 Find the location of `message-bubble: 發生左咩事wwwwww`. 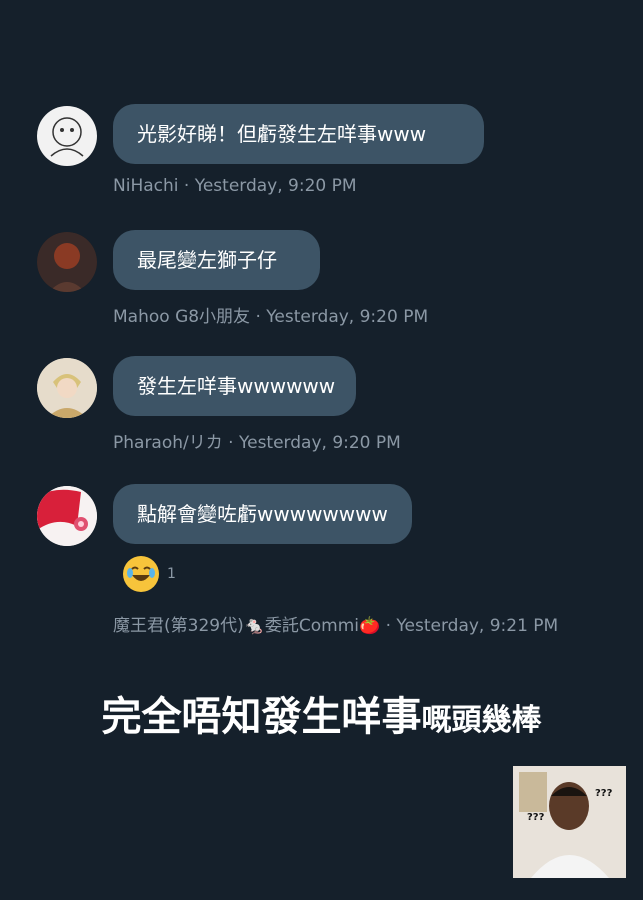

message-bubble: 發生左咩事wwwwww is located at coordinates (234, 386).